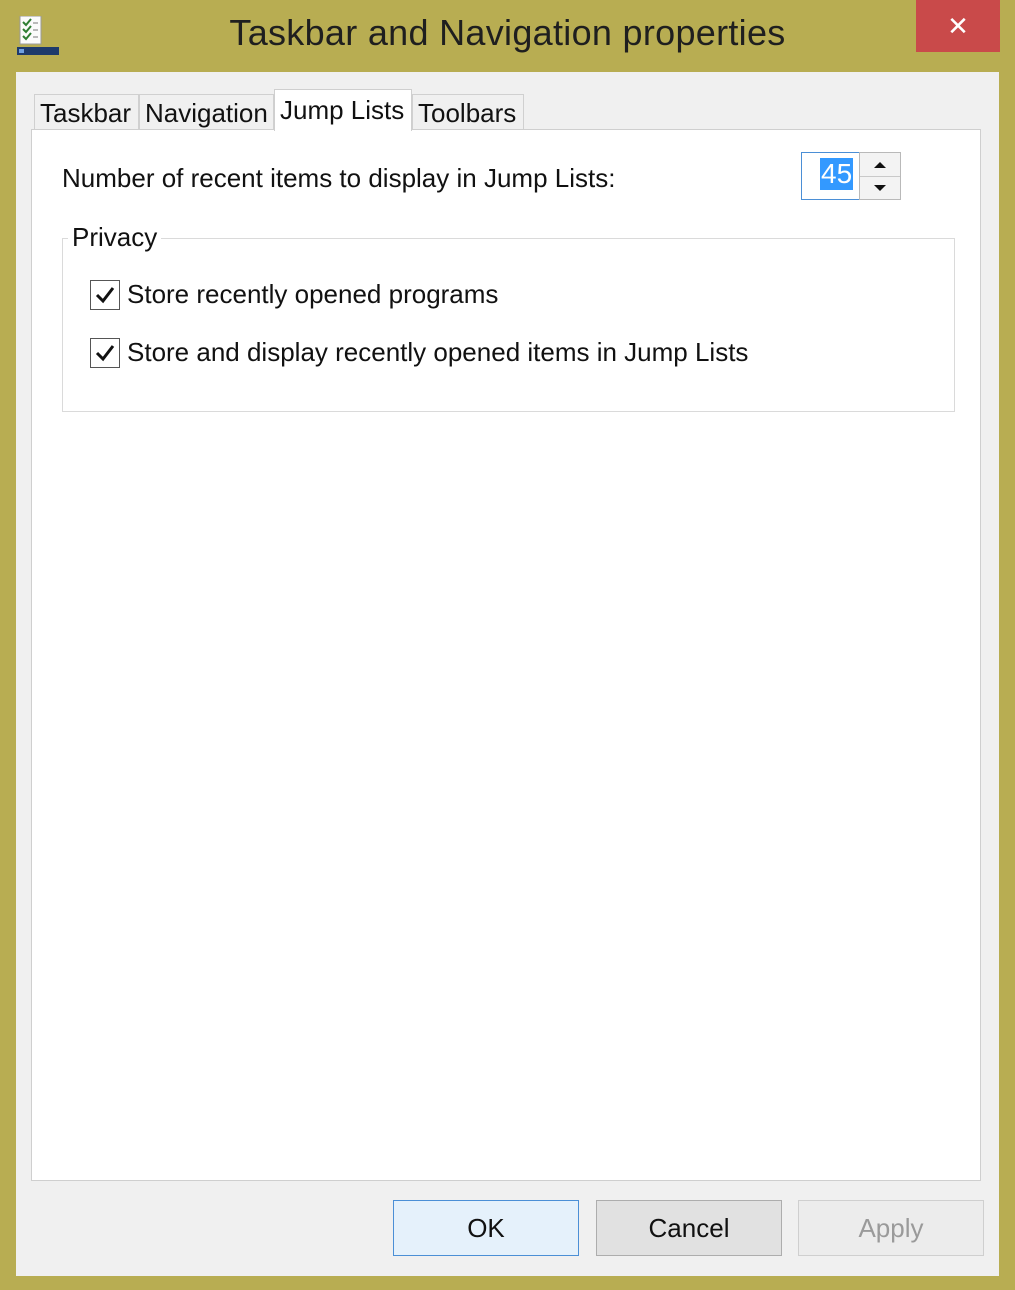  I want to click on window-title: Taskbar and Navigation properties, so click(507, 32).